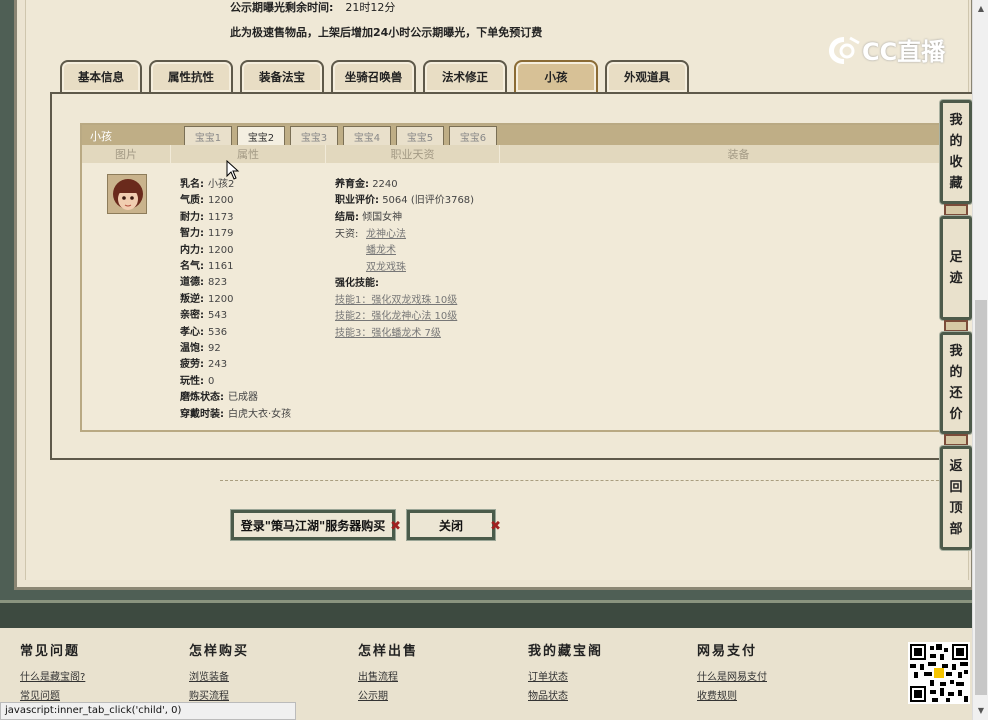 Image resolution: width=988 pixels, height=720 pixels. Describe the element at coordinates (465, 76) in the screenshot. I see `tab-spell-correction: 法术修正` at that location.